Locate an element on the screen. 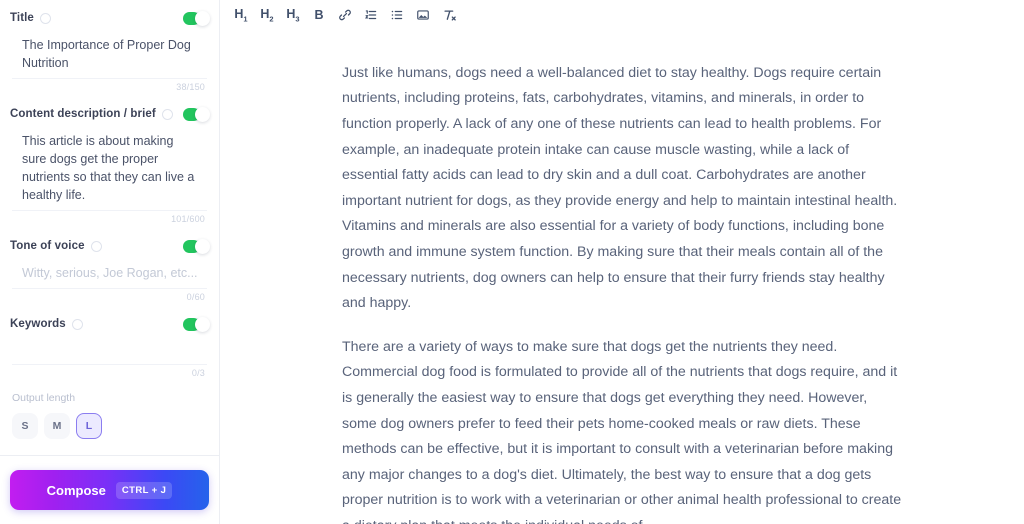  bullet-list-icon is located at coordinates (397, 15).